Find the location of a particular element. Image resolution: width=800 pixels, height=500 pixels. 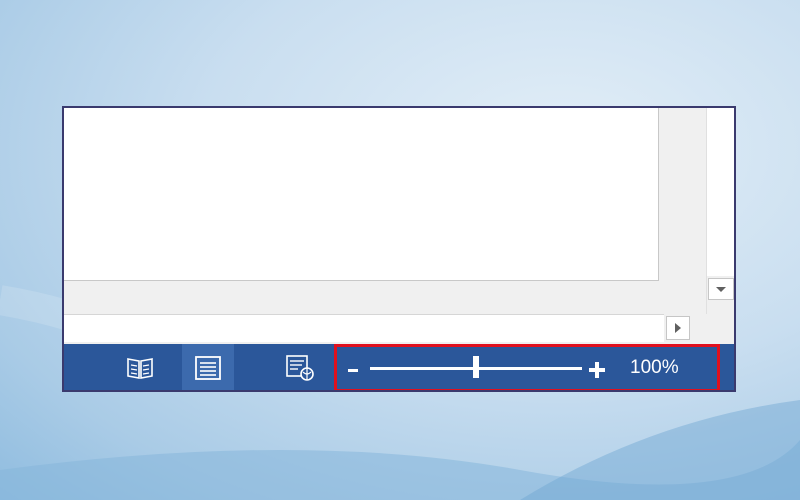

web-layout-button is located at coordinates (300, 367).